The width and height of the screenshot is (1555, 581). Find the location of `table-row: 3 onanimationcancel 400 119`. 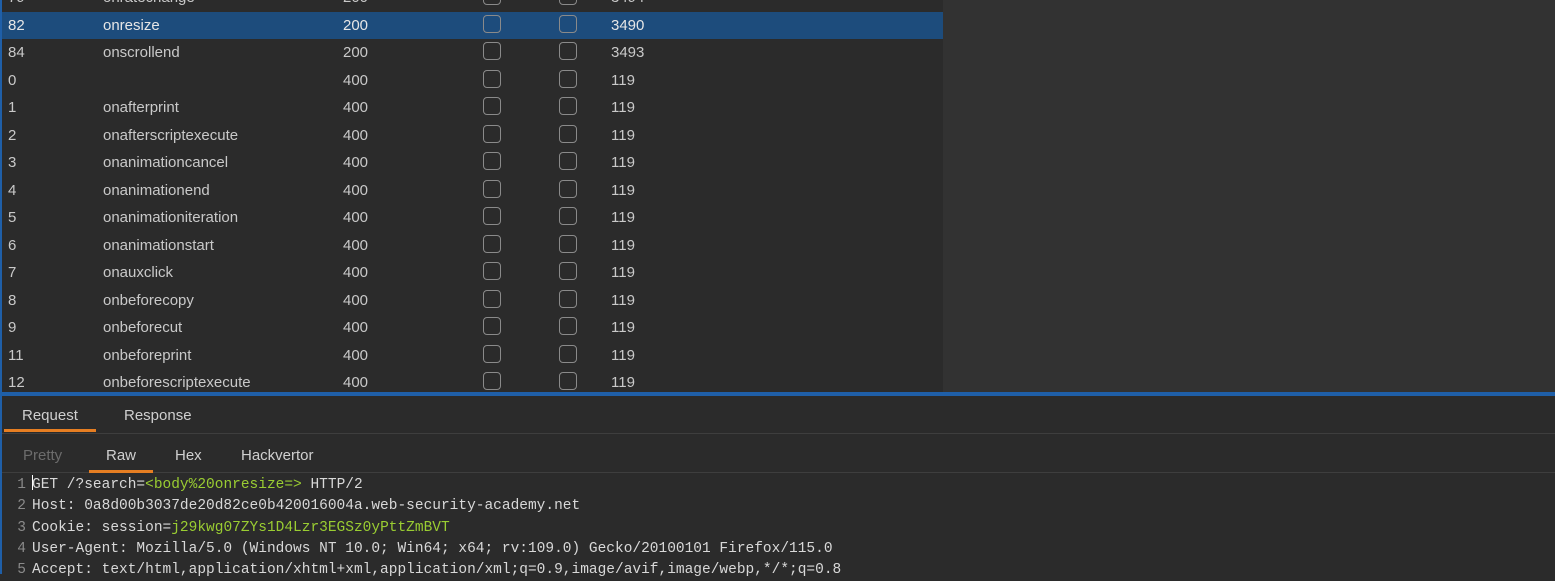

table-row: 3 onanimationcancel 400 119 is located at coordinates (472, 162).